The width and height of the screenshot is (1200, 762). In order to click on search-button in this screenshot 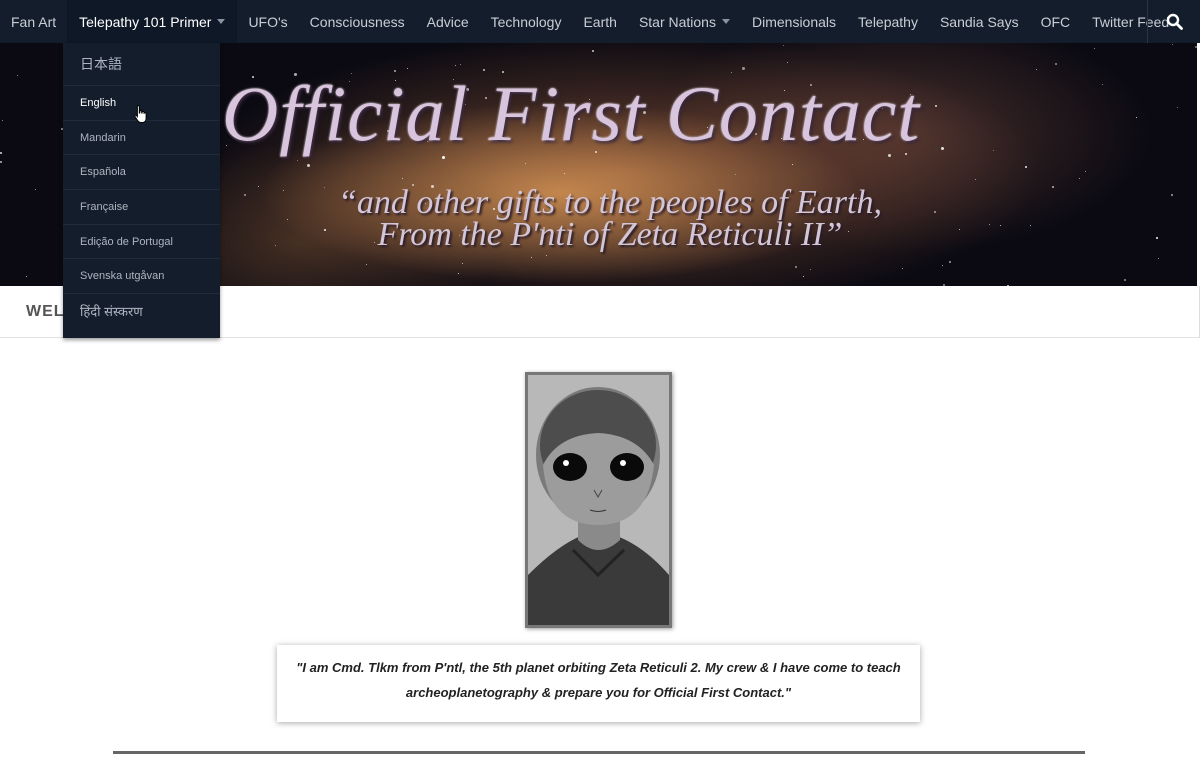, I will do `click(1173, 21)`.